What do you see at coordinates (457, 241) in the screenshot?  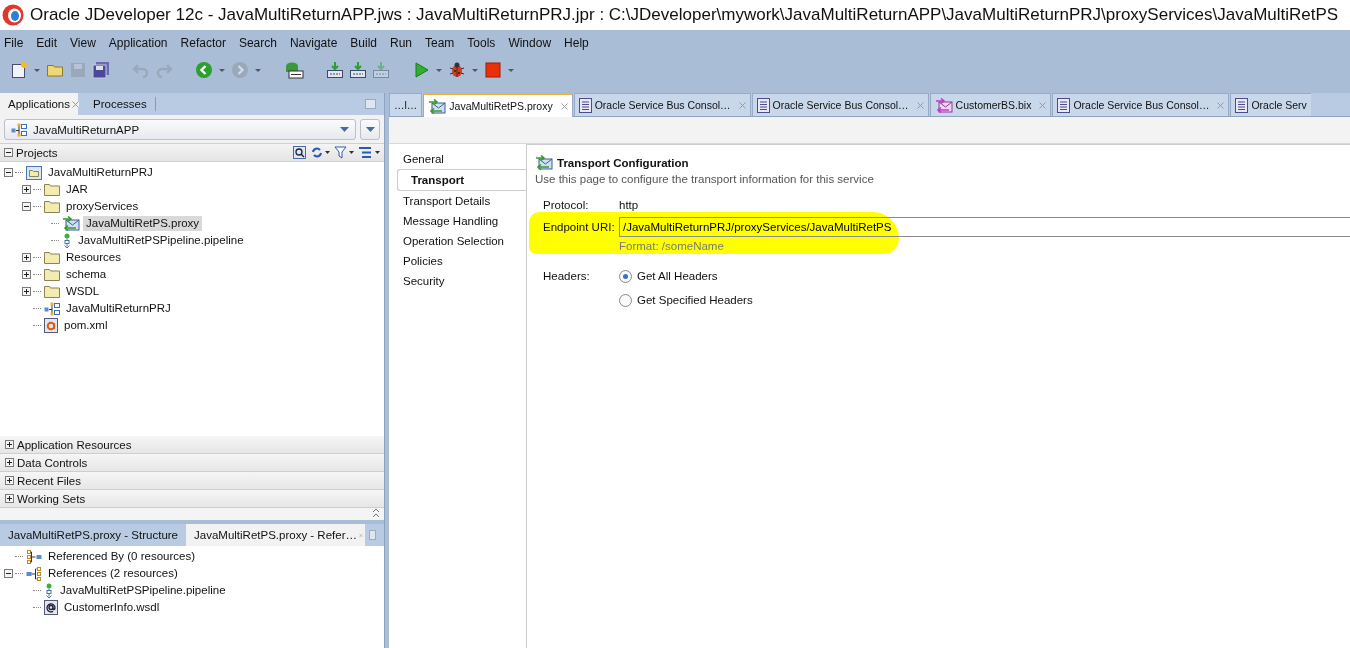 I see `nav-item: Operation Selection` at bounding box center [457, 241].